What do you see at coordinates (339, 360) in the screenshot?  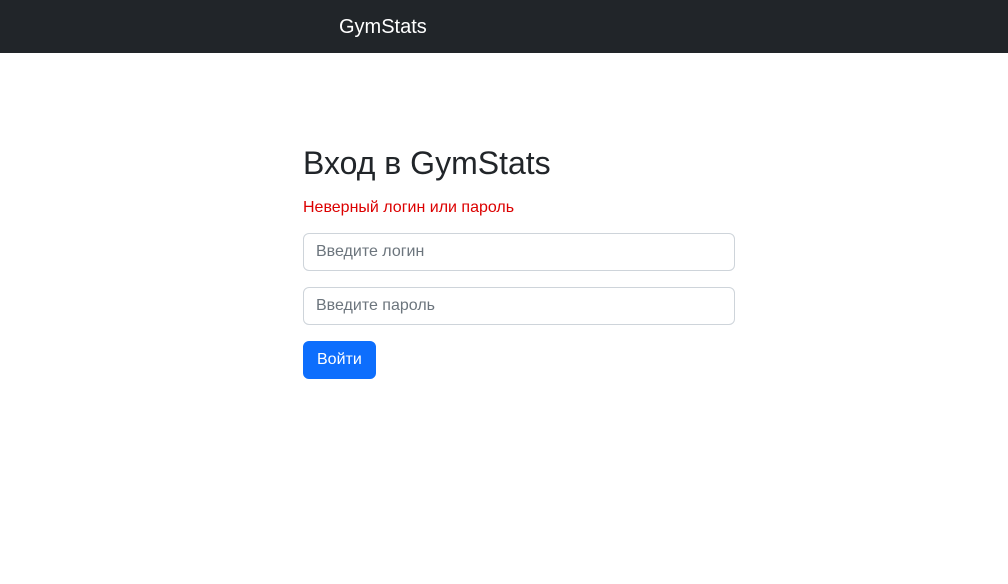 I see `login-button: Войти` at bounding box center [339, 360].